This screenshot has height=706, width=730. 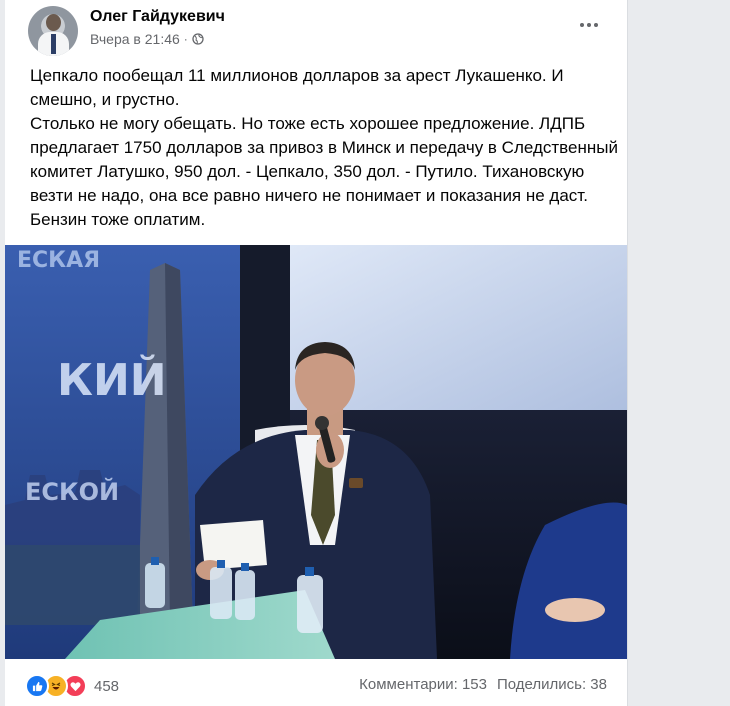 I want to click on post-timestamp: Вчера в 21:46, so click(x=135, y=39).